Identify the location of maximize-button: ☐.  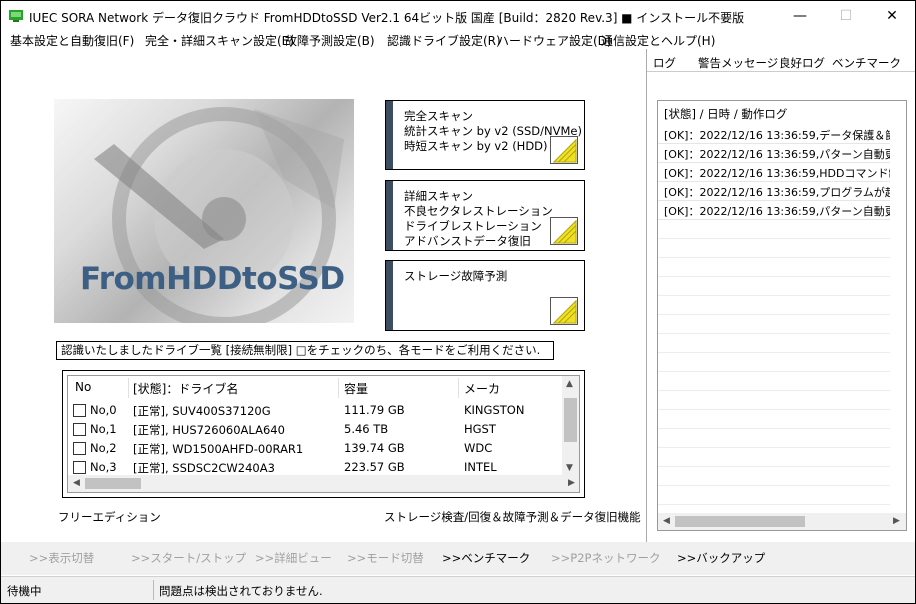
(846, 16).